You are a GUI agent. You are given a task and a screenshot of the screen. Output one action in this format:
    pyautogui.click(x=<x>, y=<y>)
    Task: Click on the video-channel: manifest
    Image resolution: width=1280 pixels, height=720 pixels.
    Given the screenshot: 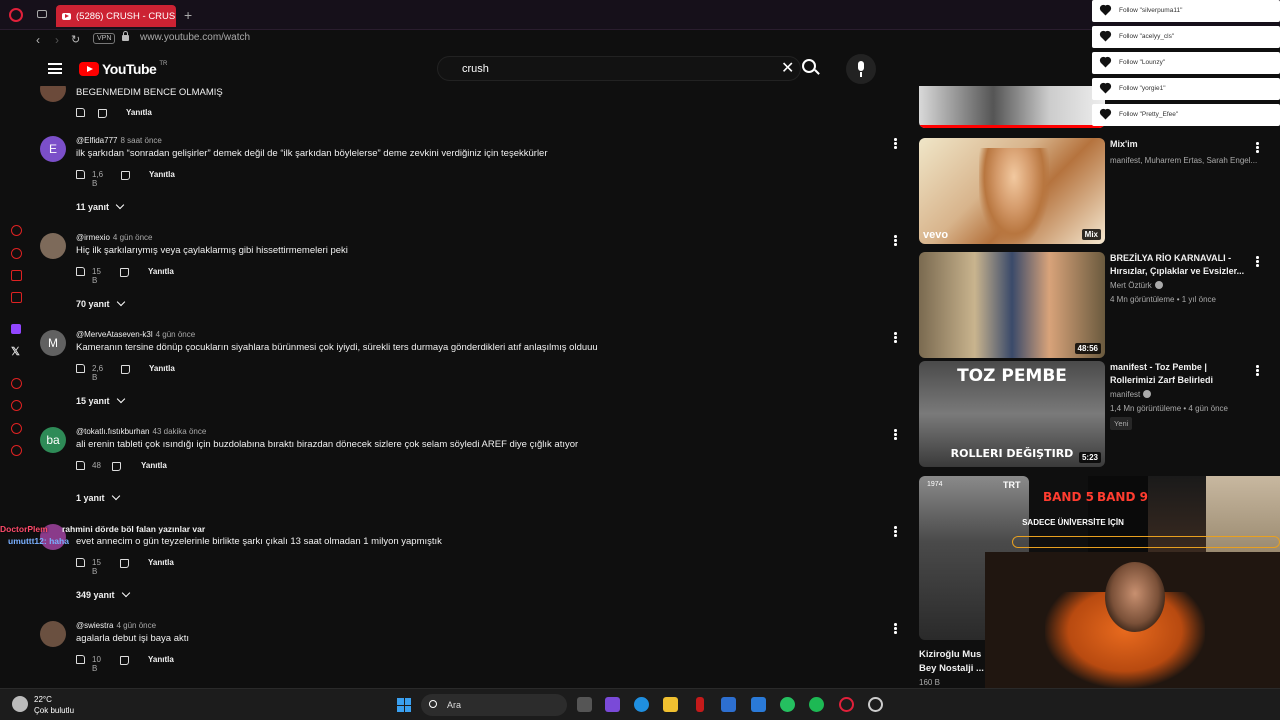 What is the action you would take?
    pyautogui.click(x=1131, y=394)
    